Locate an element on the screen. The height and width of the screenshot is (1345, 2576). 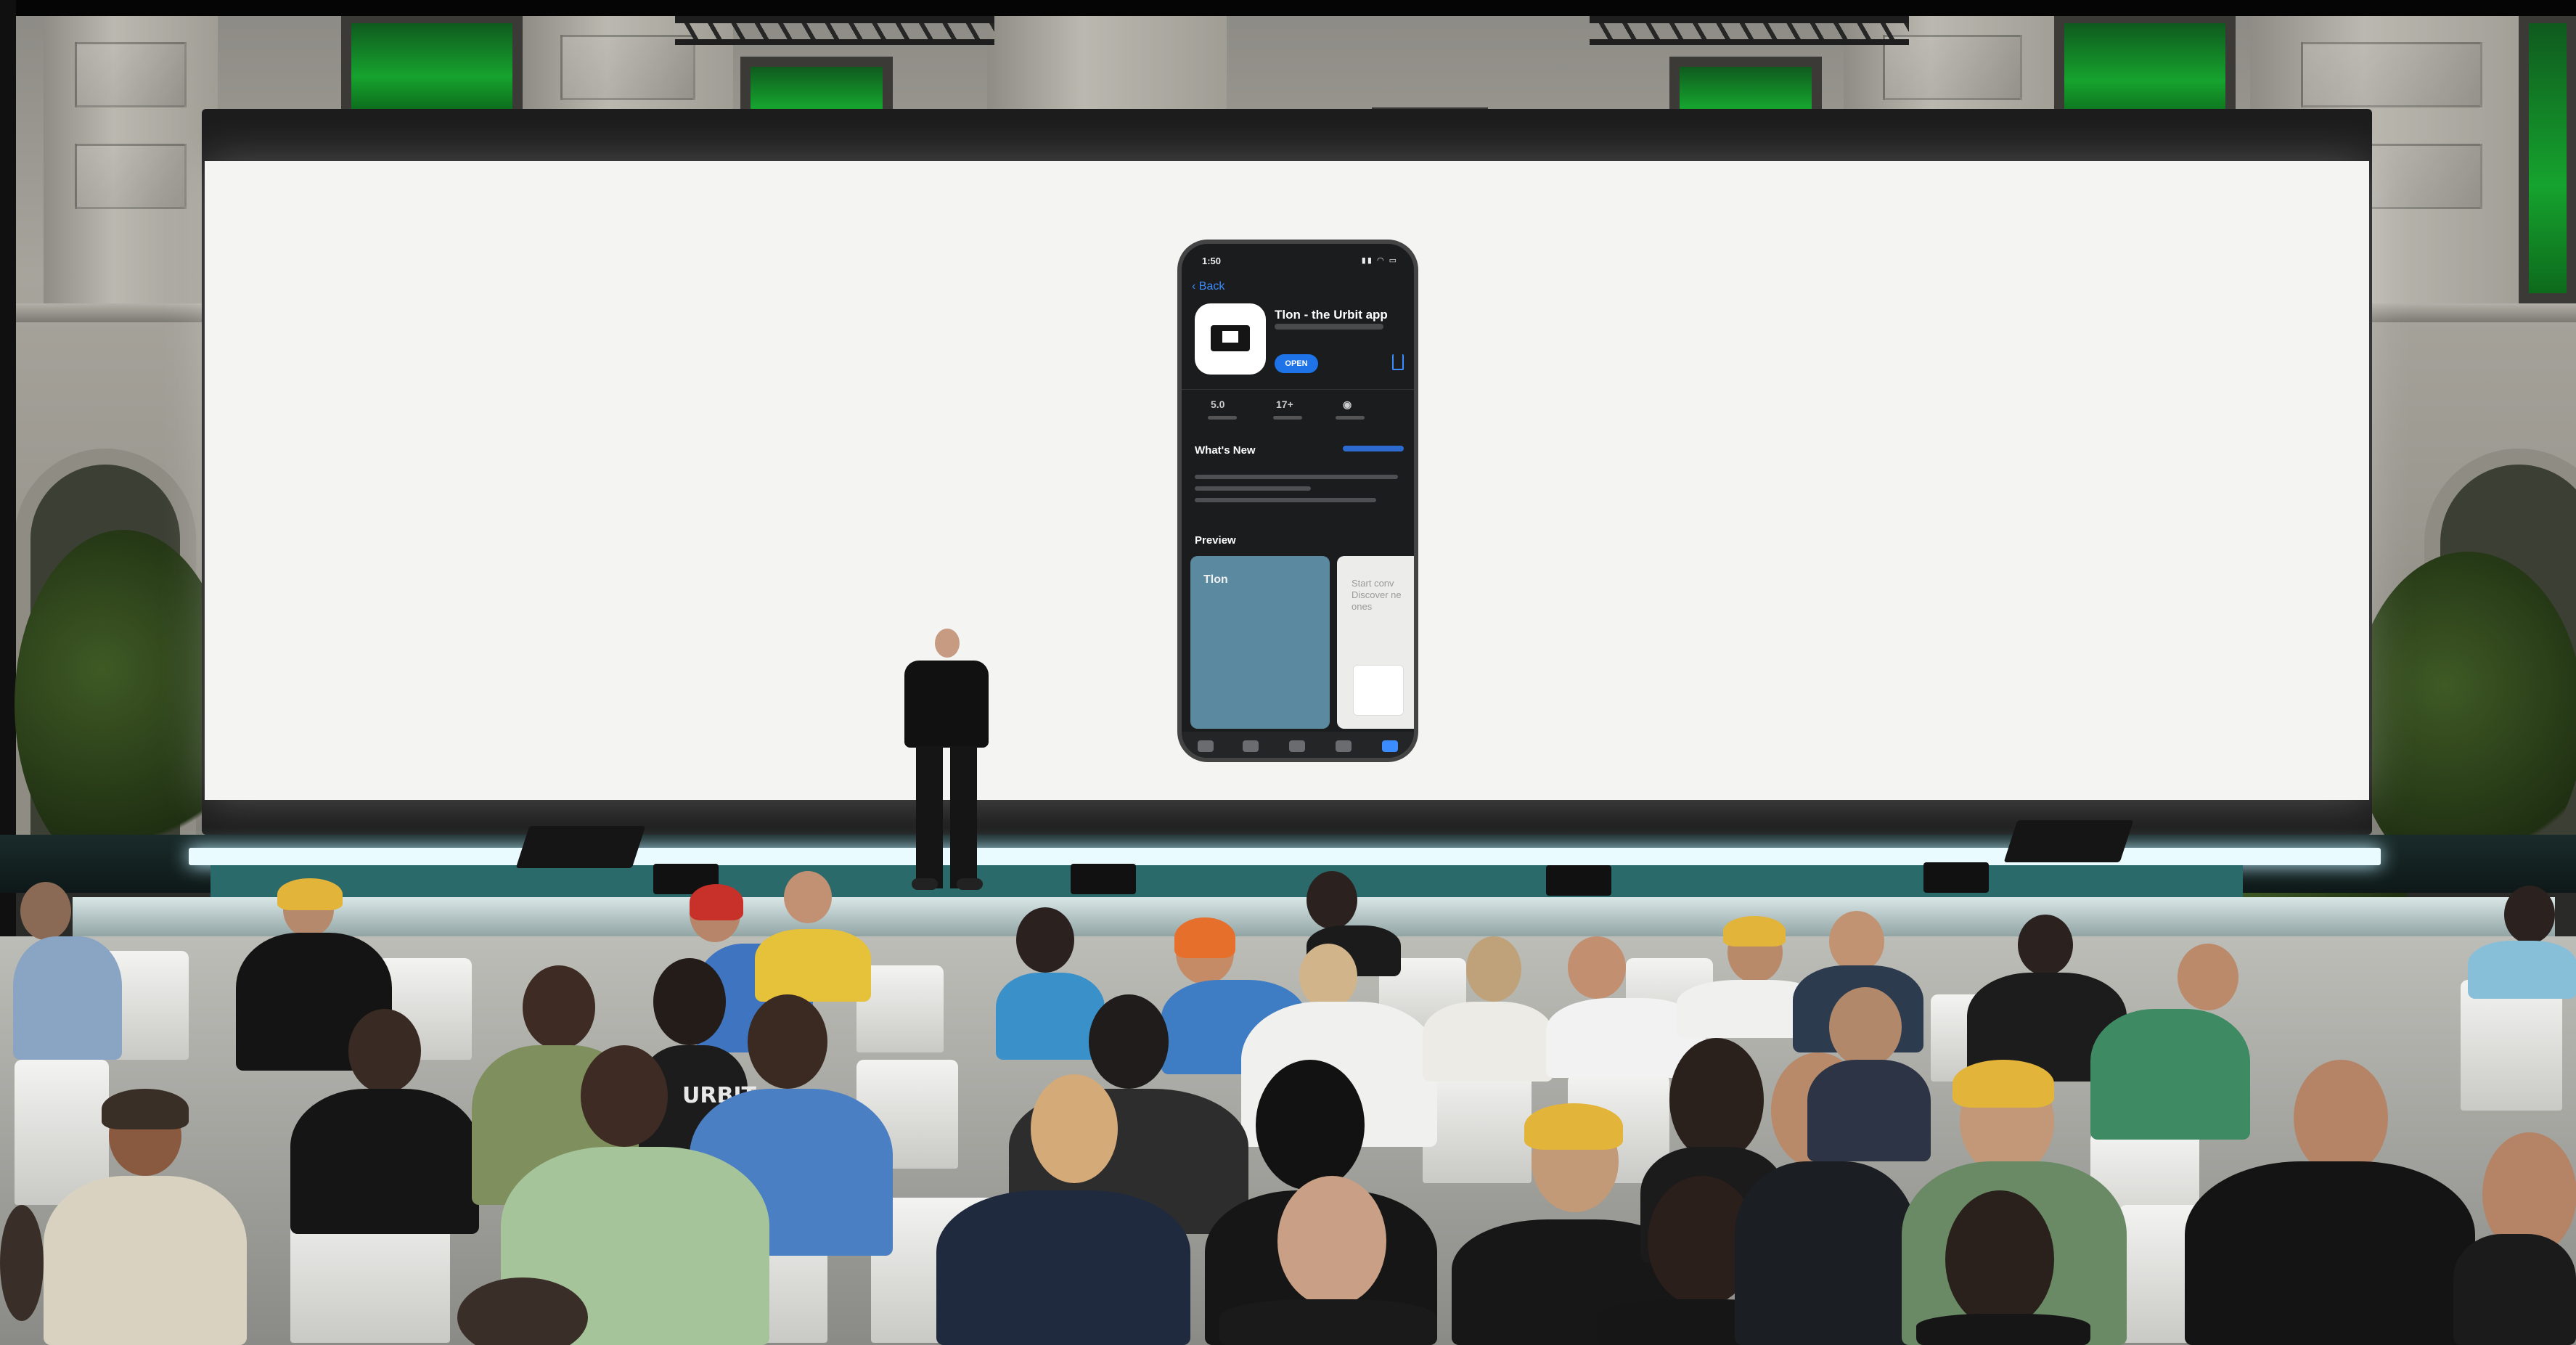
version-history-link is located at coordinates (1373, 449).